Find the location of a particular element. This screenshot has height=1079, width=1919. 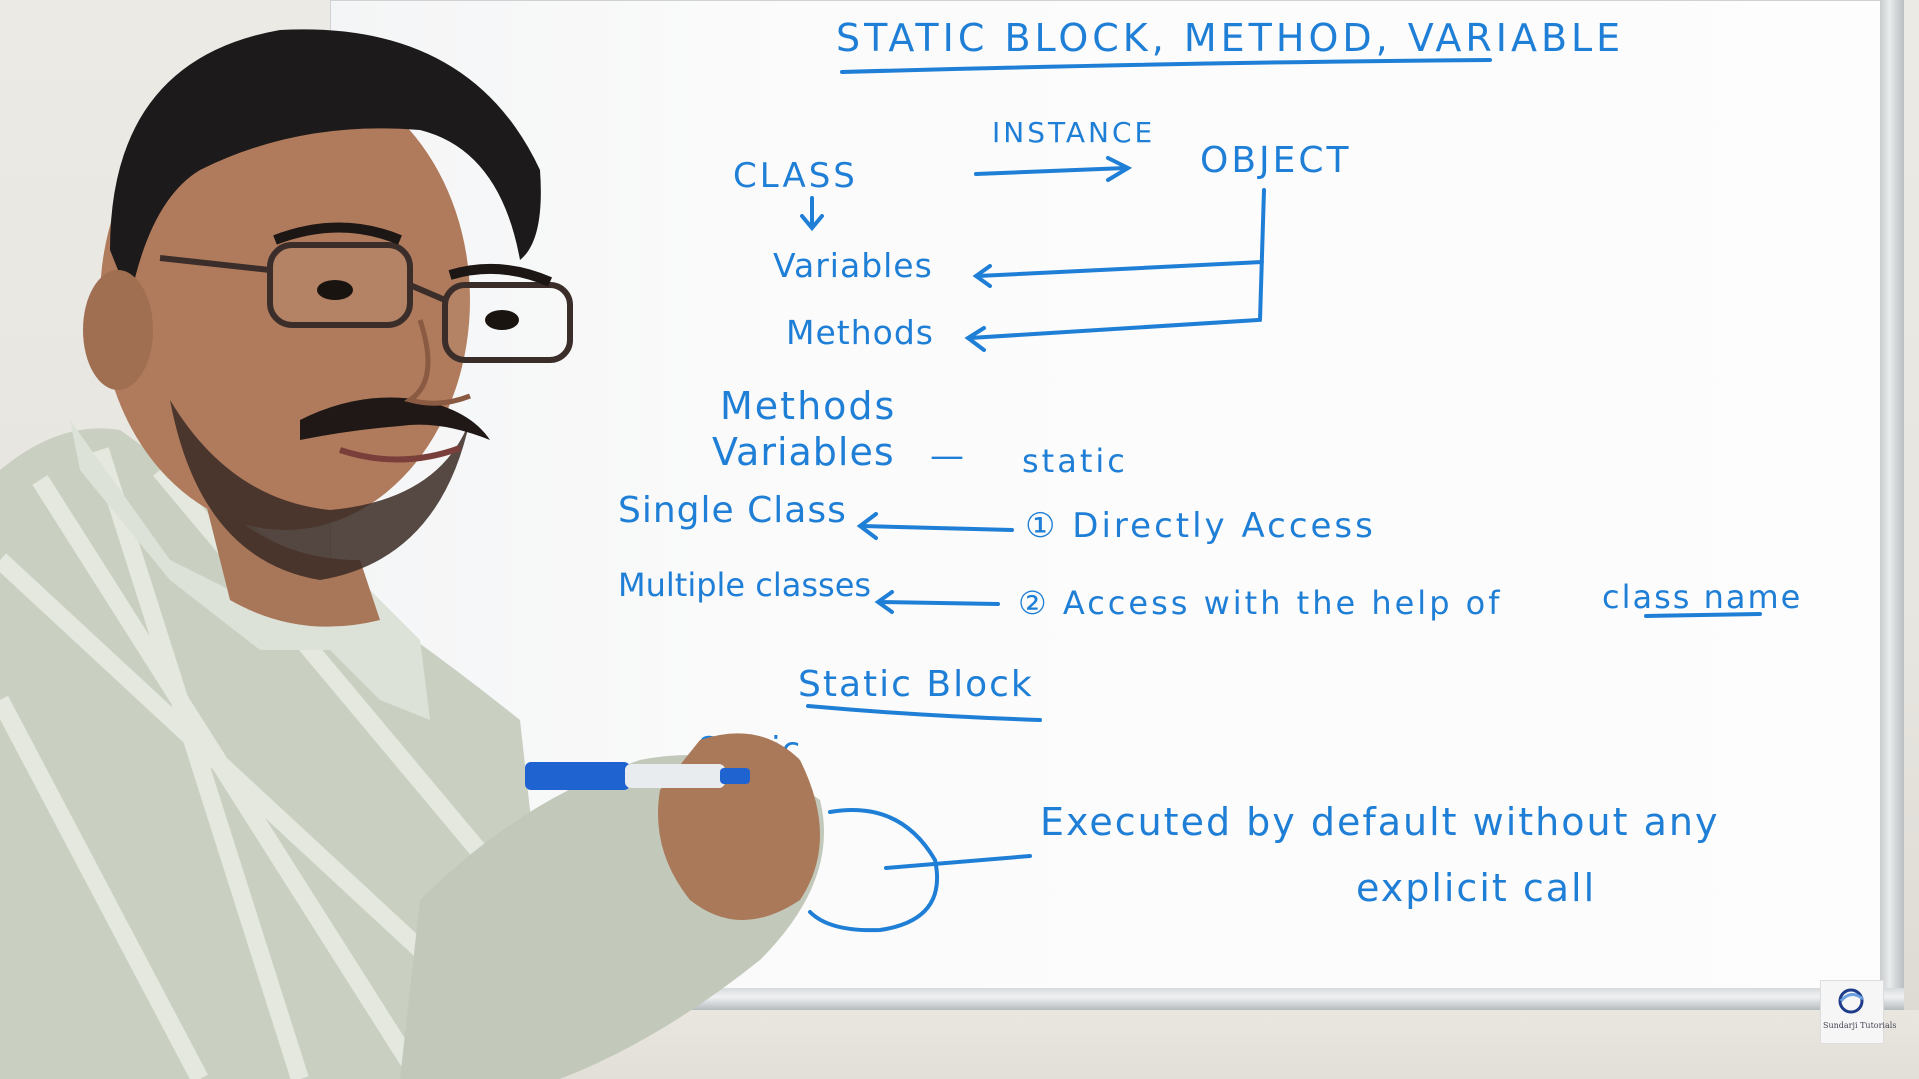

logo-emblem-icon is located at coordinates (1851, 1001).